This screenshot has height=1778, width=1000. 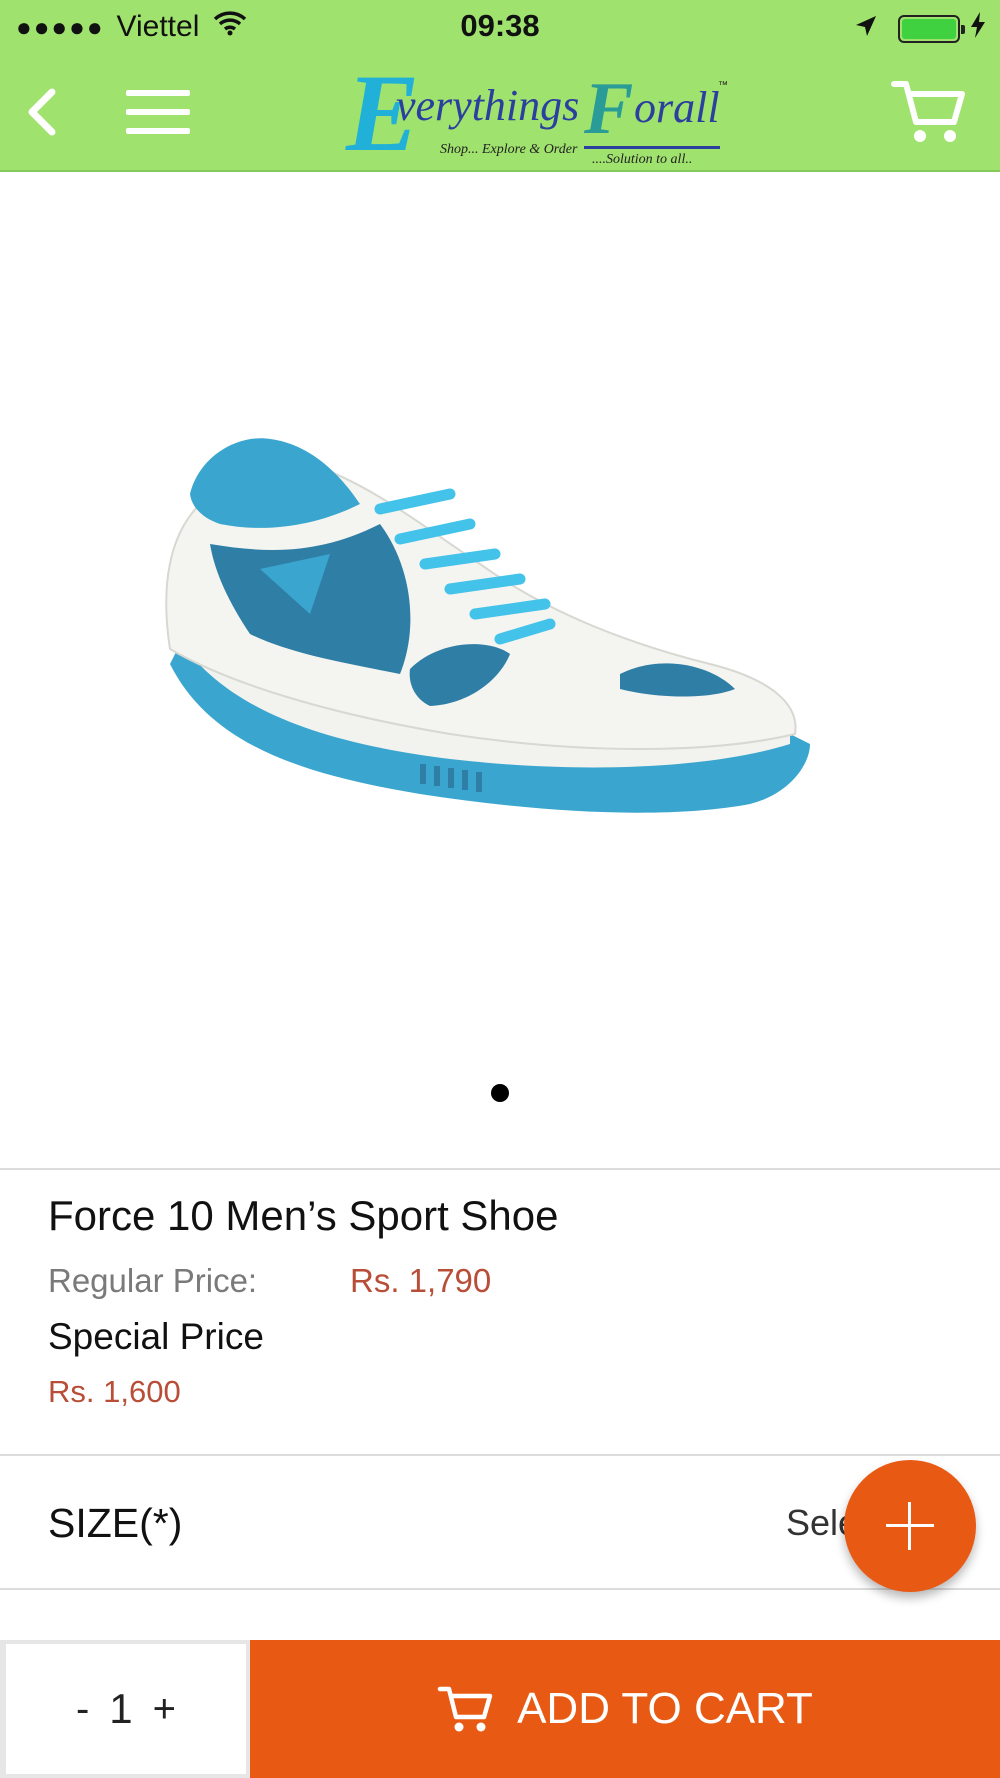 I want to click on status-bar: ●●●●● Viettel 09:38, so click(x=500, y=28).